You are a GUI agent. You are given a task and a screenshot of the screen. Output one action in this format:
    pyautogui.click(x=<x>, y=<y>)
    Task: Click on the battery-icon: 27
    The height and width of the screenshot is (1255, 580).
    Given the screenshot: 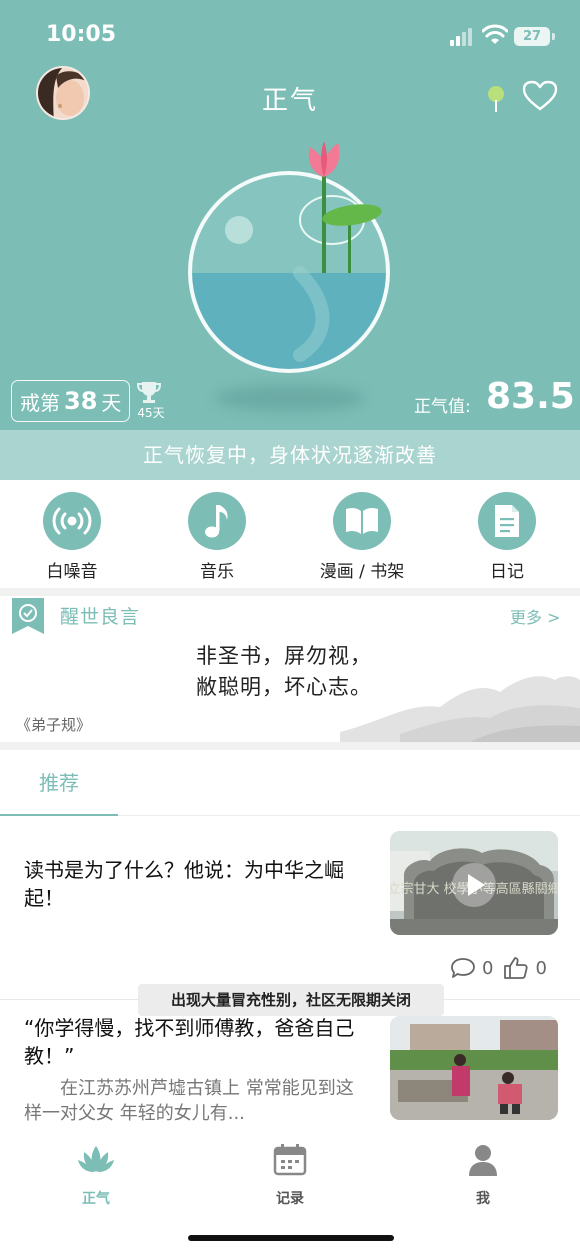 What is the action you would take?
    pyautogui.click(x=534, y=36)
    